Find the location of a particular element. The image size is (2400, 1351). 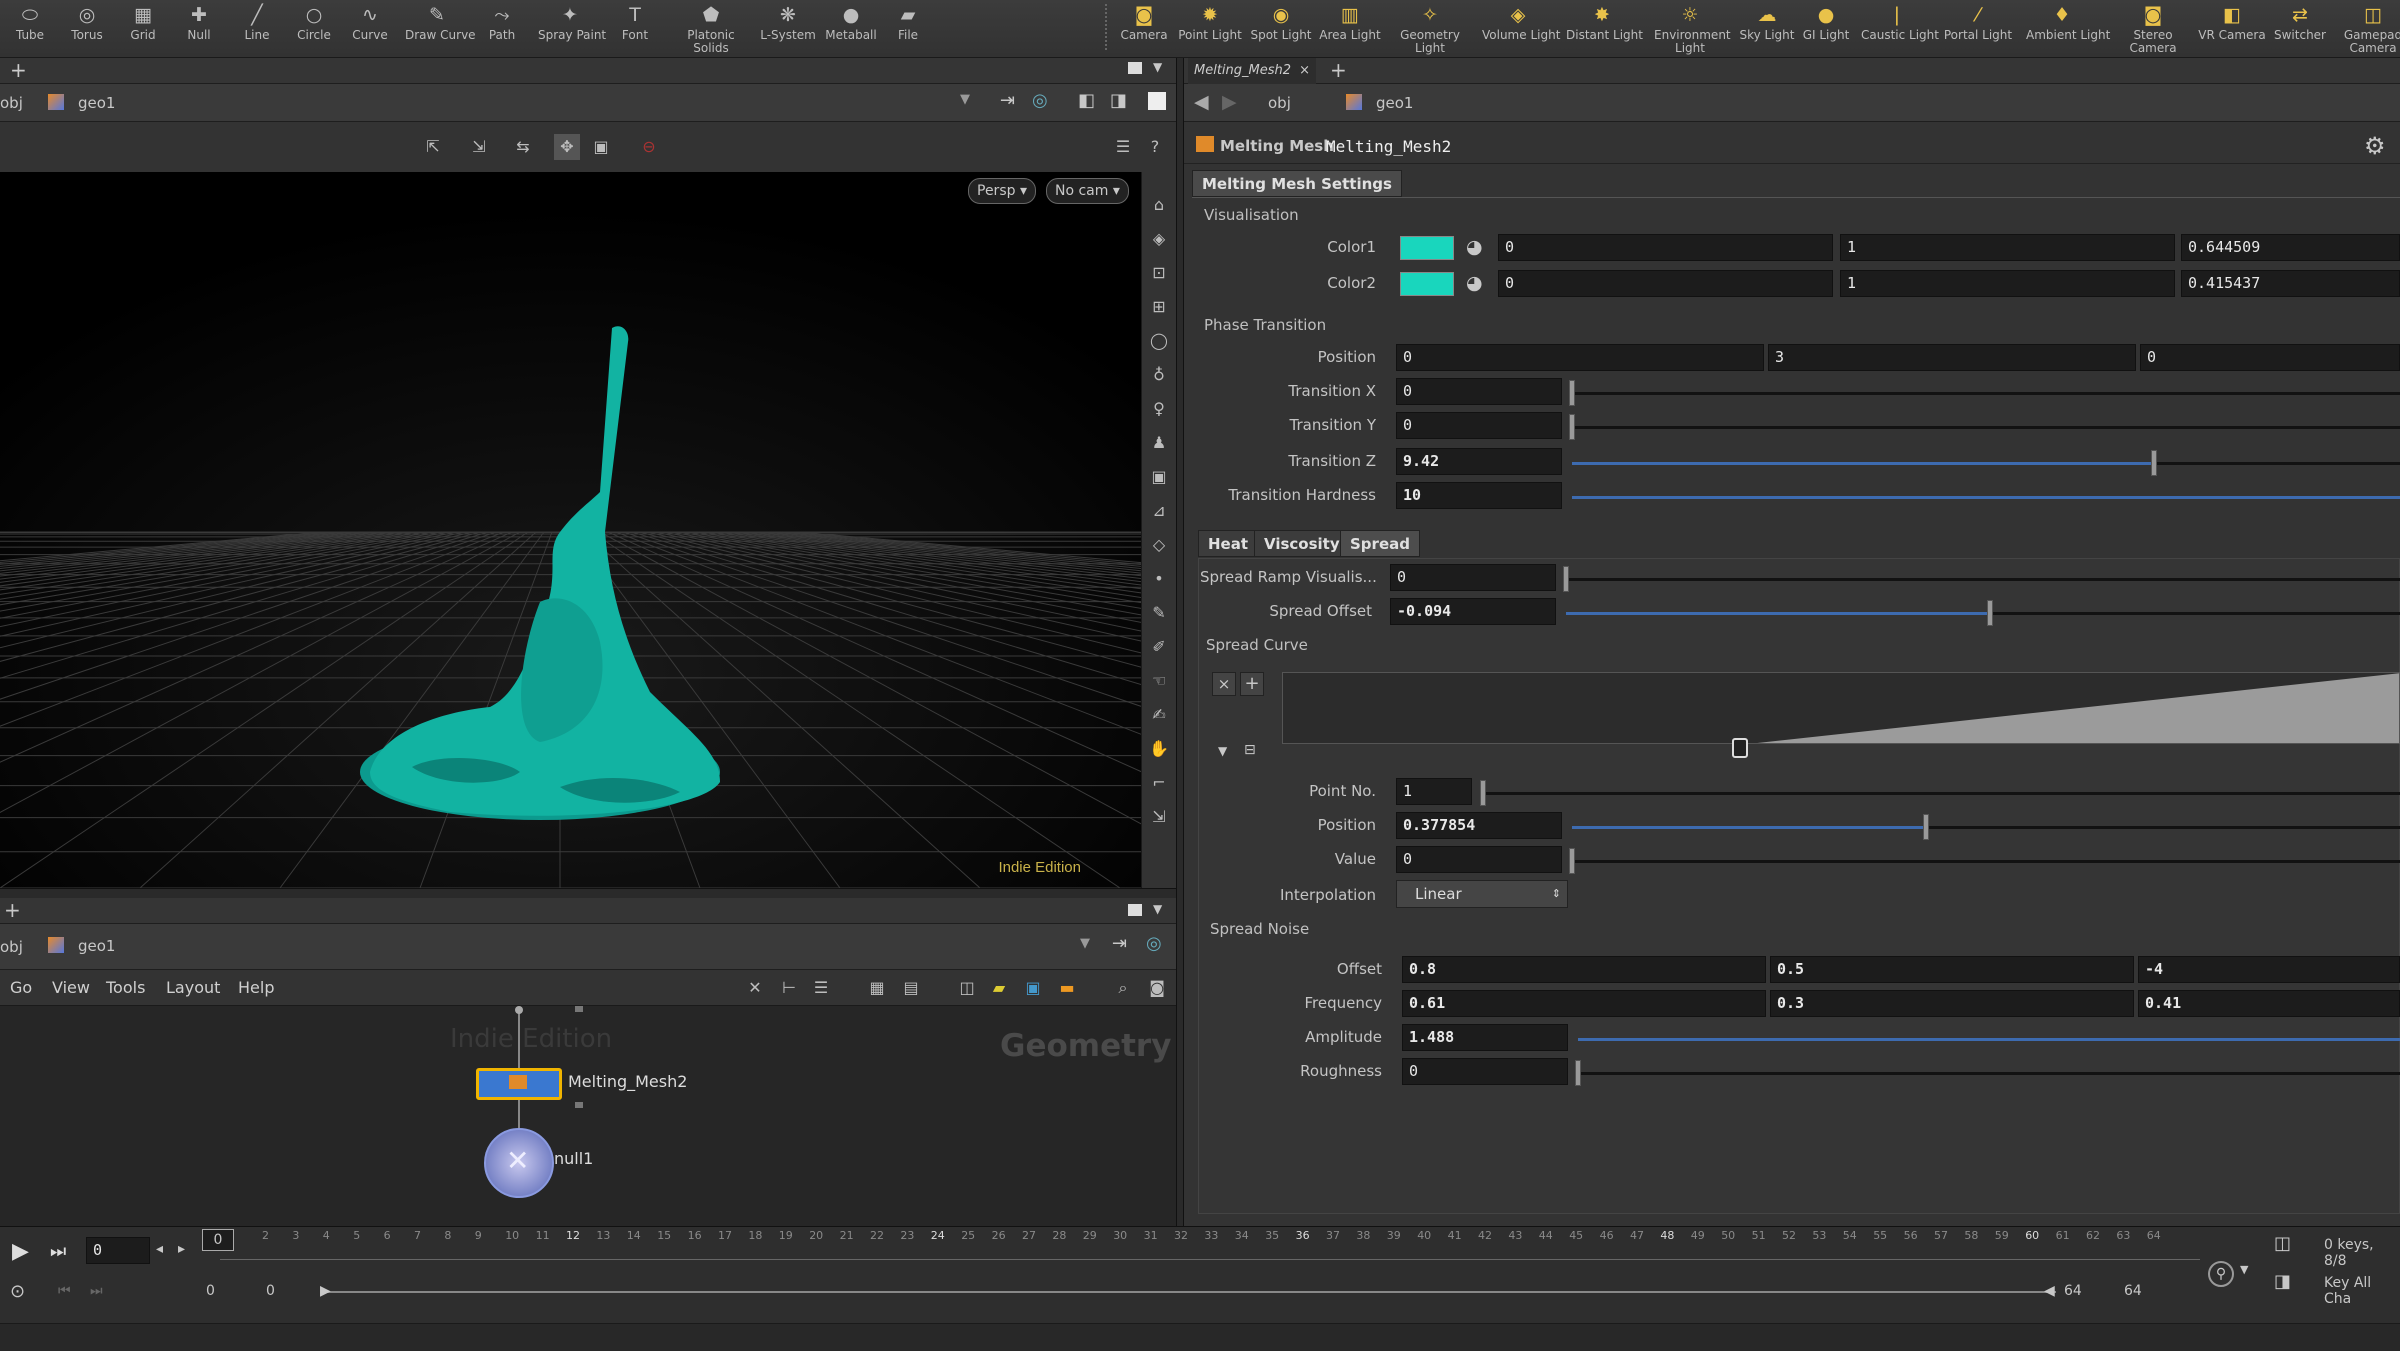

tab-heat: Heat is located at coordinates (1228, 543).